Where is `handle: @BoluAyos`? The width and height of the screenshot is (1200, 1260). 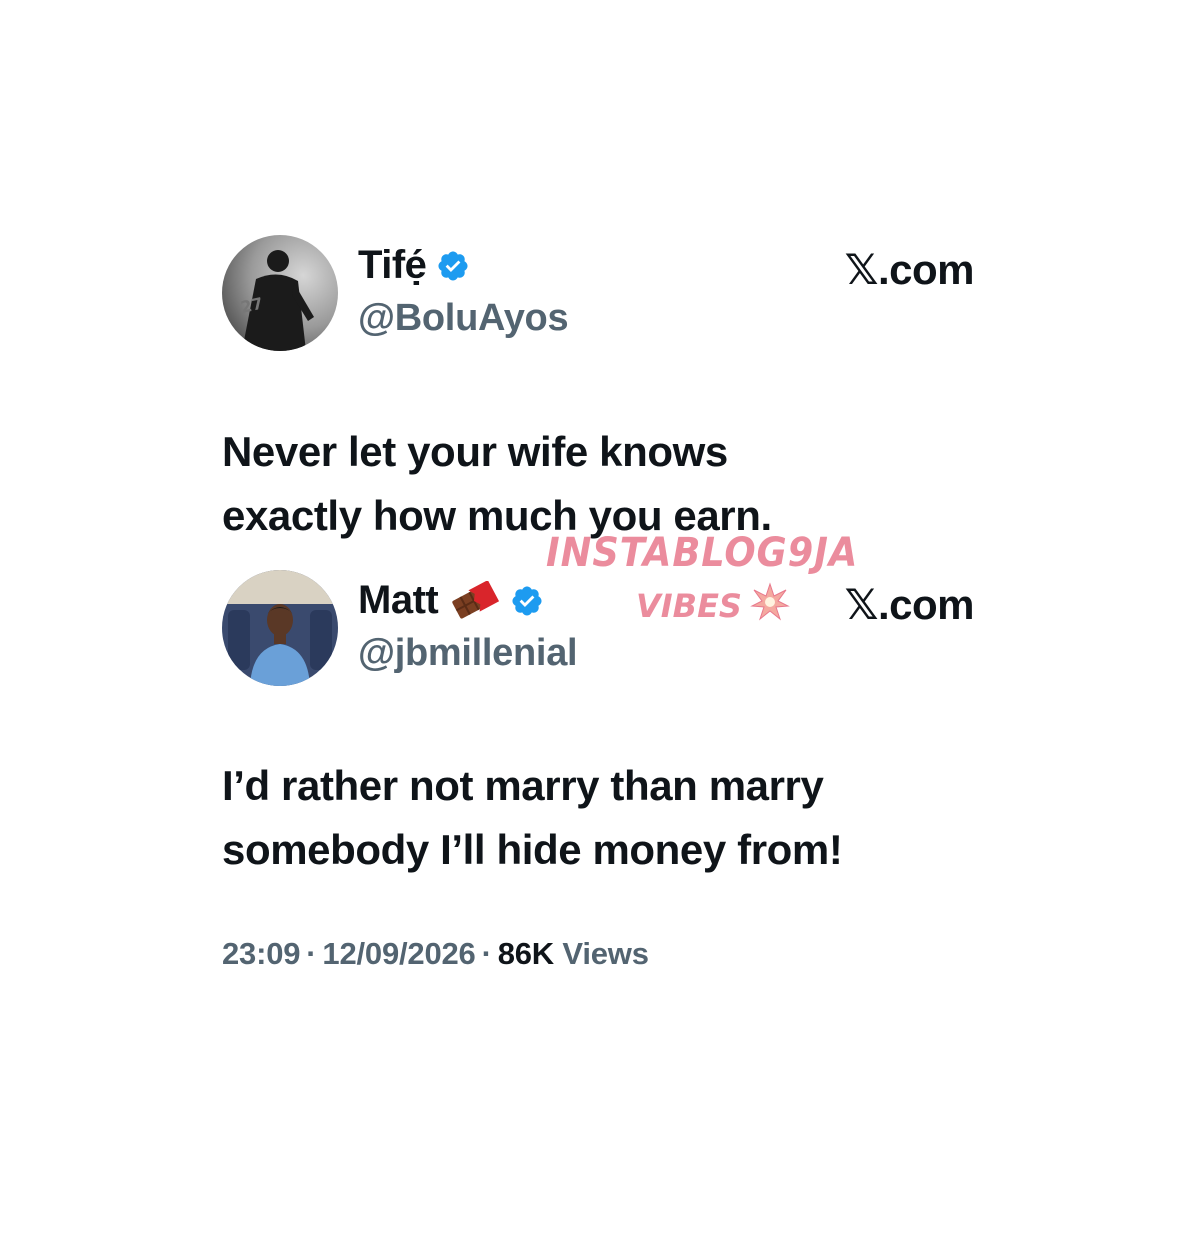
handle: @BoluAyos is located at coordinates (463, 318).